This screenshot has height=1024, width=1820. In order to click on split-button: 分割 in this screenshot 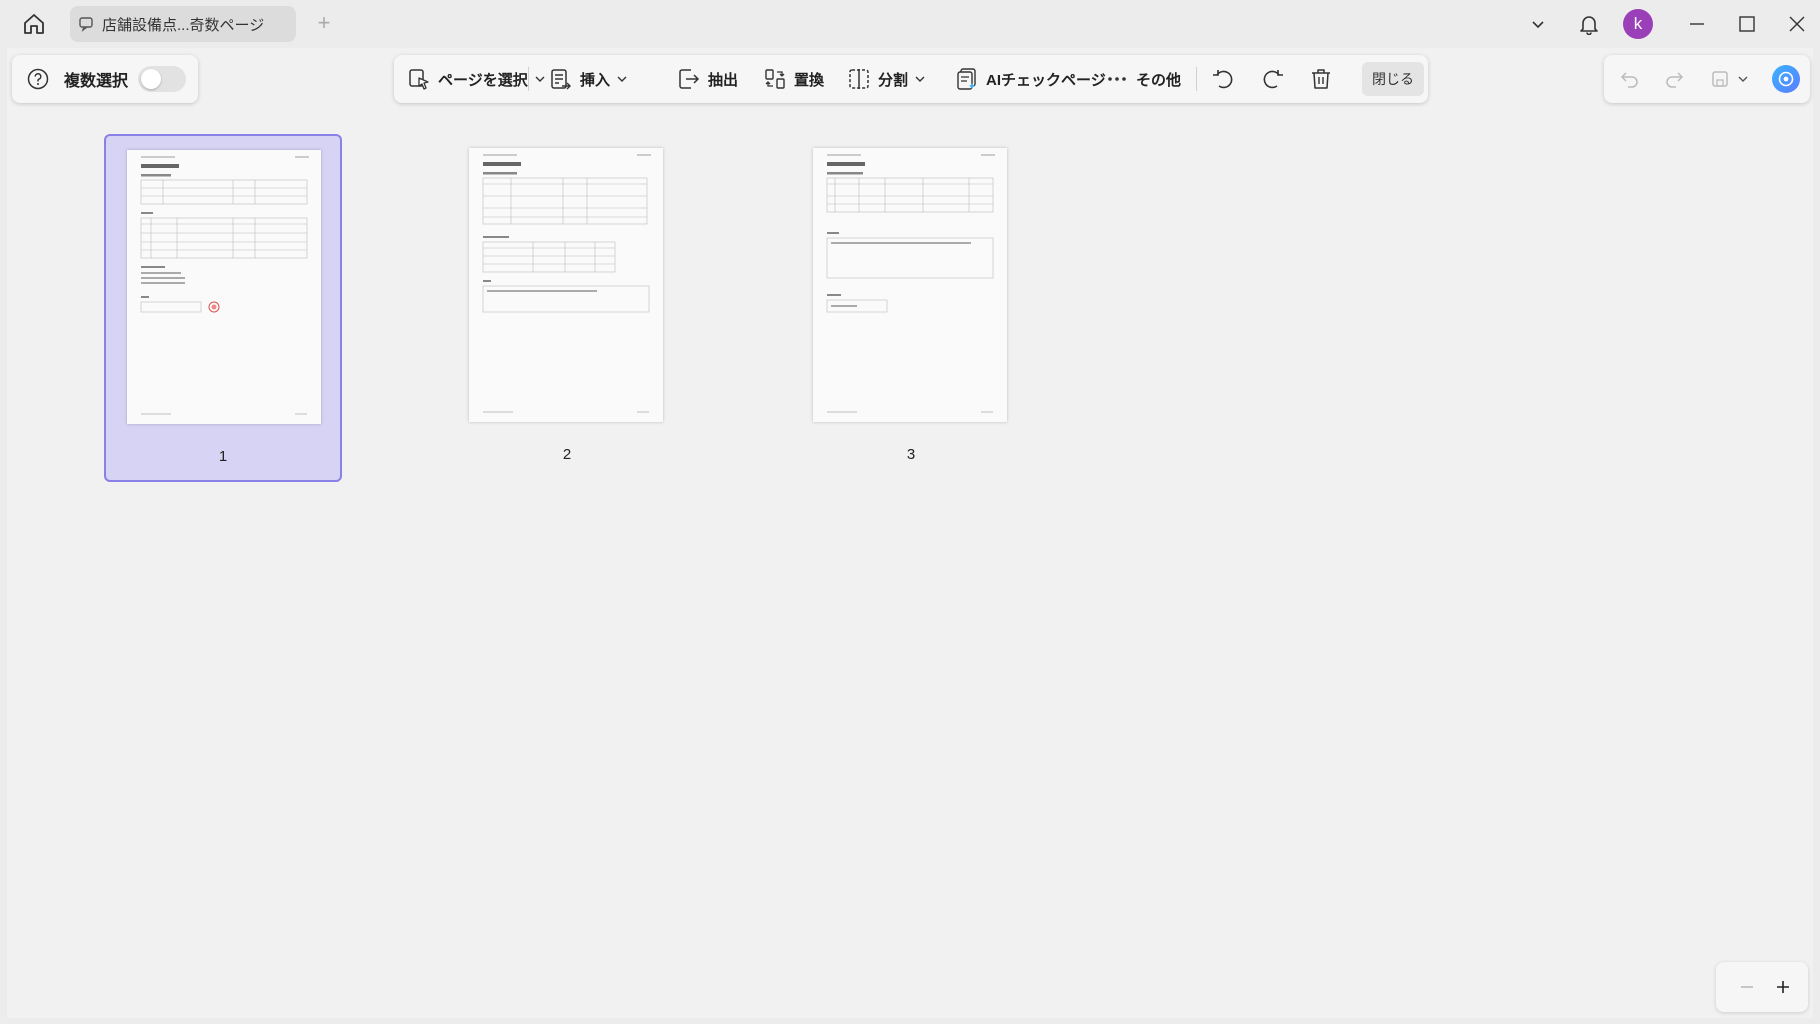, I will do `click(886, 79)`.